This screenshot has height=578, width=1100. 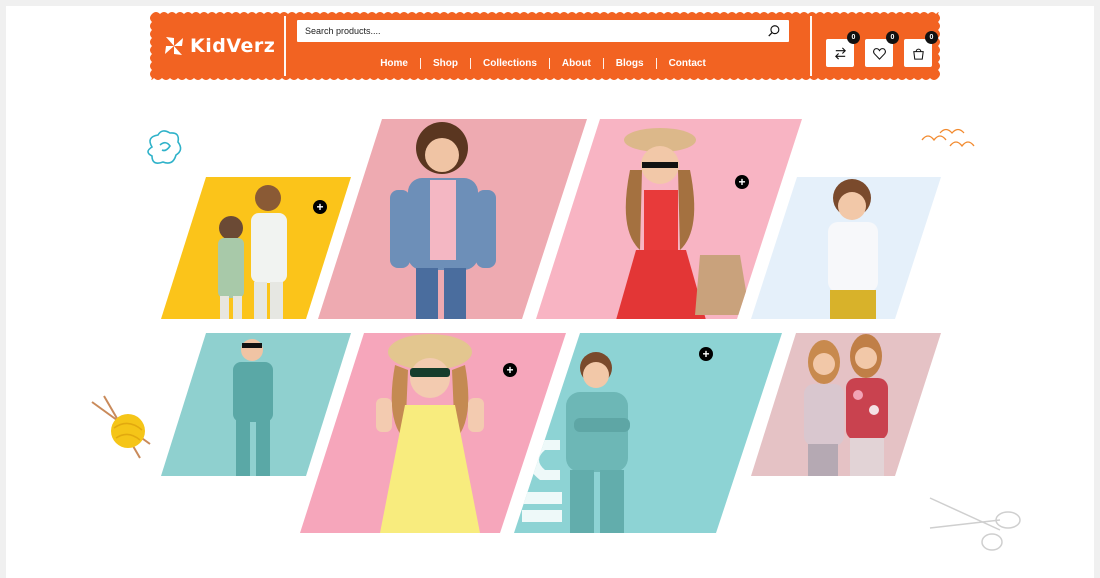 I want to click on scissors-icon, so click(x=975, y=524).